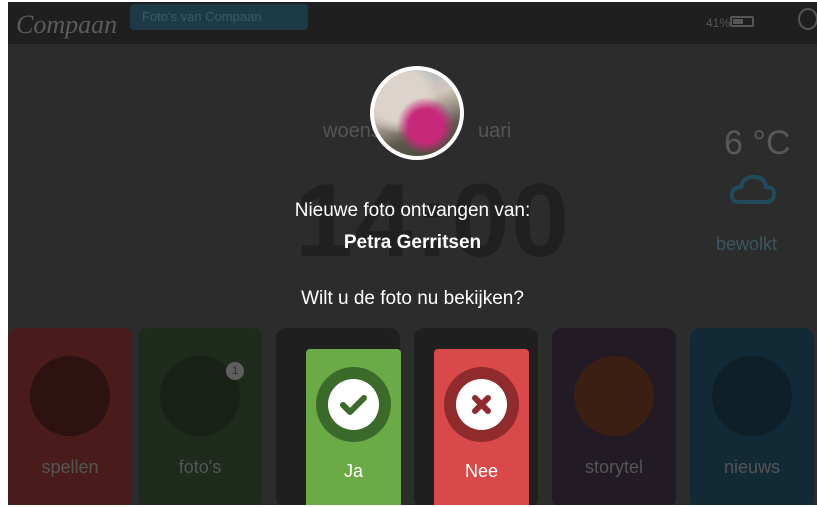  Describe the element at coordinates (752, 396) in the screenshot. I see `newspaper-icon` at that location.